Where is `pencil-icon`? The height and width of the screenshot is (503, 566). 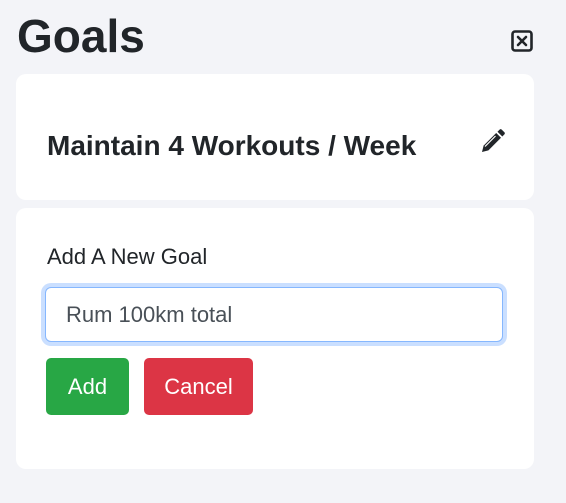
pencil-icon is located at coordinates (493, 140).